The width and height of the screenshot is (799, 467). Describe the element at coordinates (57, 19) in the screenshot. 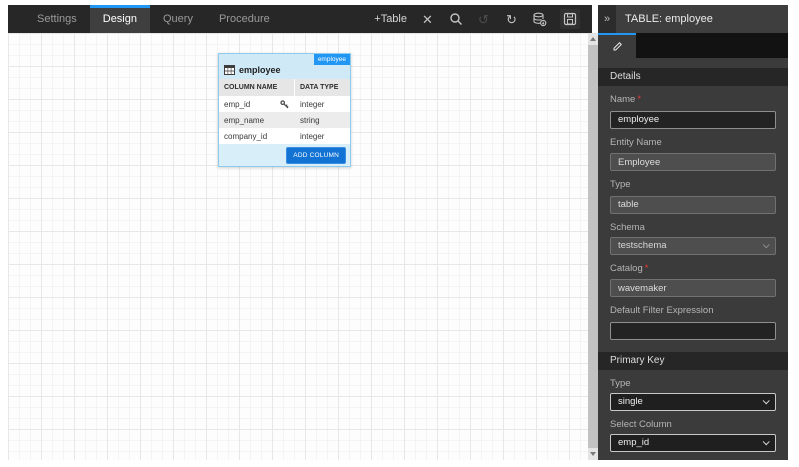

I see `tab-settings: Settings` at that location.